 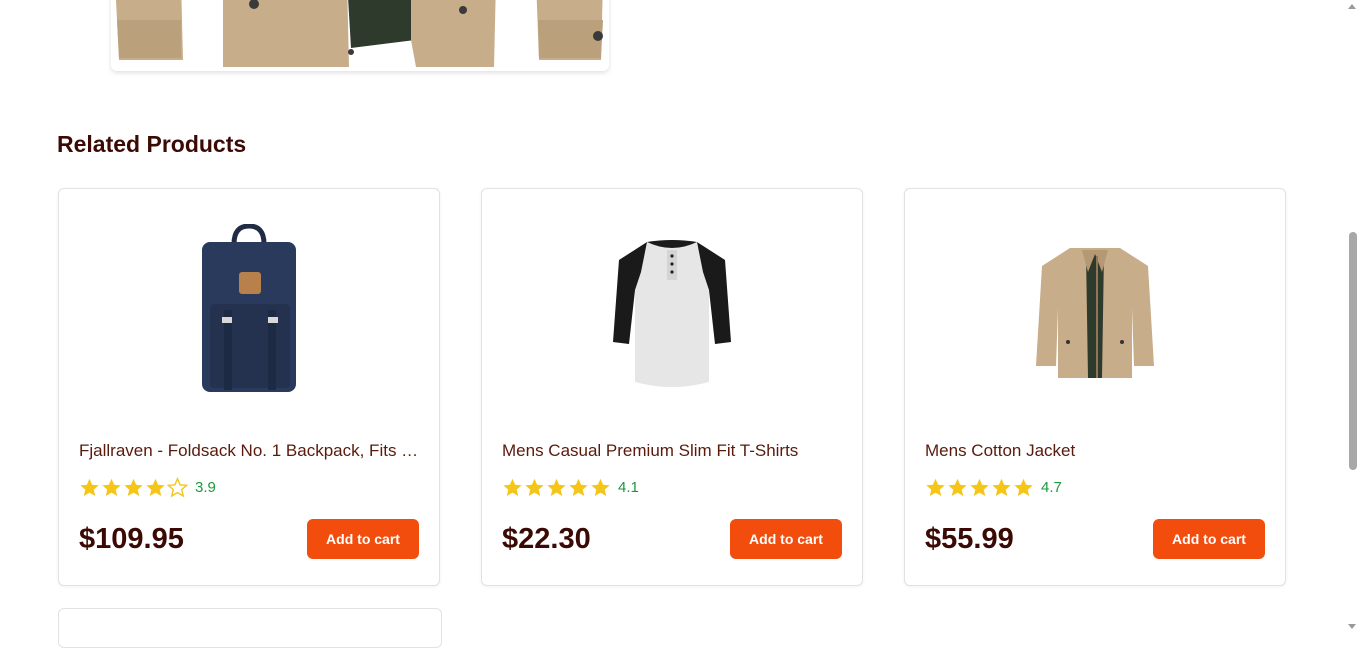 I want to click on rating-value: 4.7, so click(x=1051, y=487).